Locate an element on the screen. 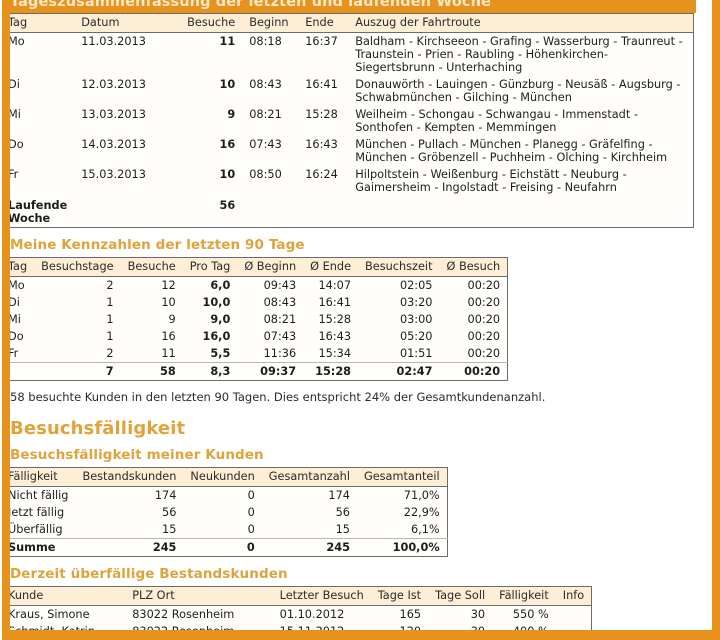 This screenshot has height=640, width=720. section-heading-due: Besuchsfälligkeit is located at coordinates (98, 428).